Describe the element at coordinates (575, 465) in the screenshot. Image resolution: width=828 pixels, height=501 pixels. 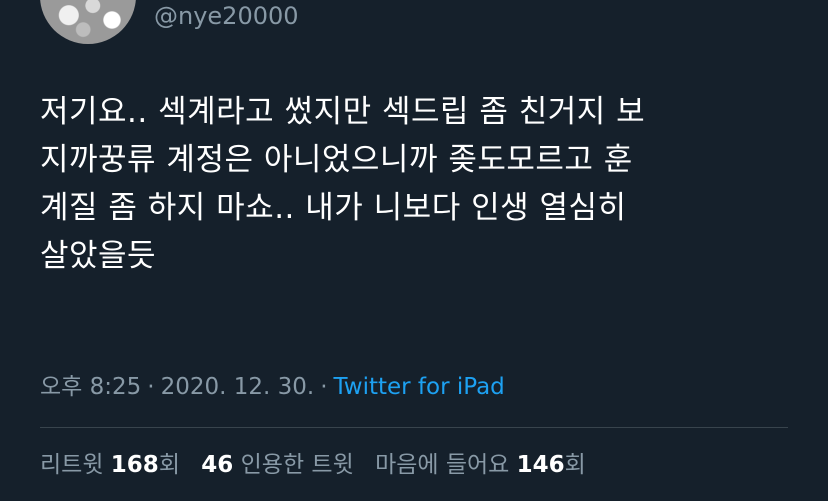
I see `likes-suffix: 회` at that location.